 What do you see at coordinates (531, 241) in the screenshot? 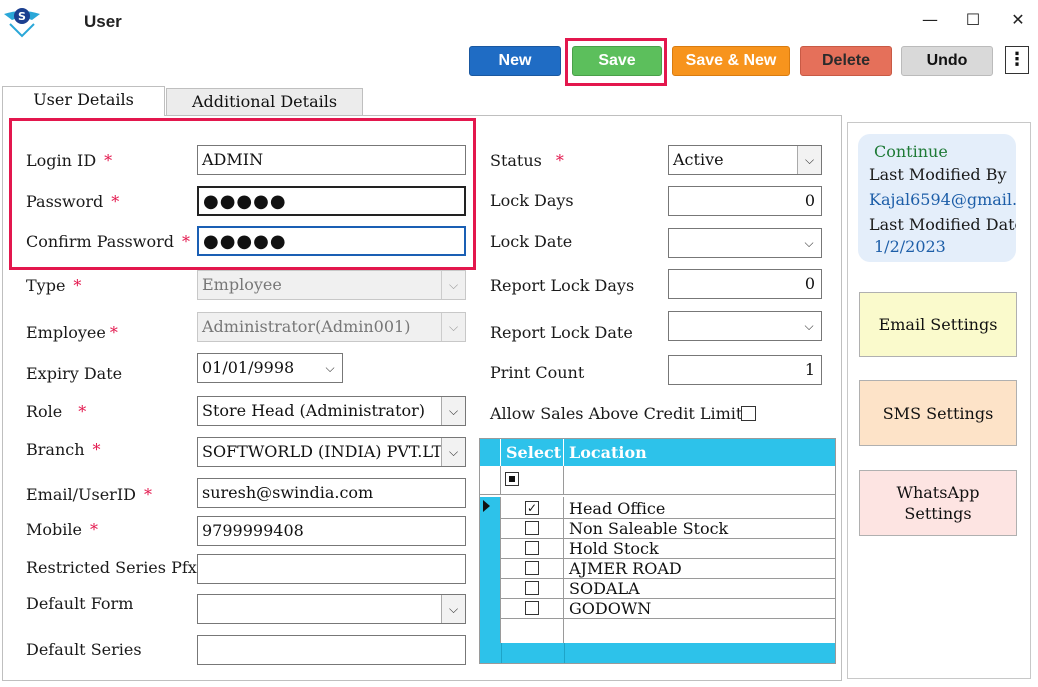
I see `lock-date-label: Lock Date` at bounding box center [531, 241].